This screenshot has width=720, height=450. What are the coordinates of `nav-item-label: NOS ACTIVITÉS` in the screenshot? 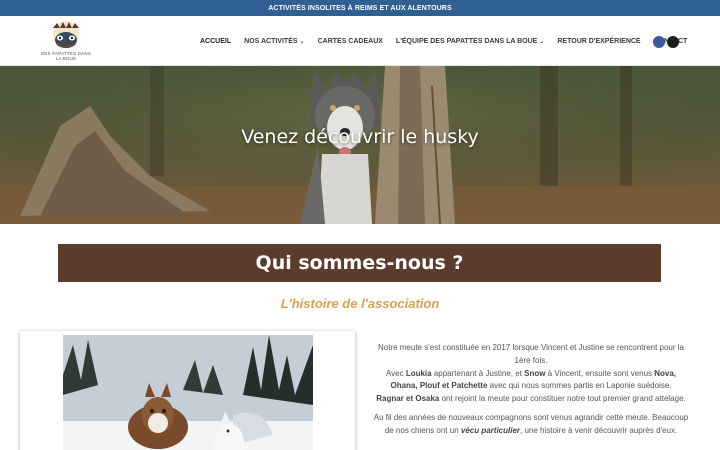 It's located at (271, 41).